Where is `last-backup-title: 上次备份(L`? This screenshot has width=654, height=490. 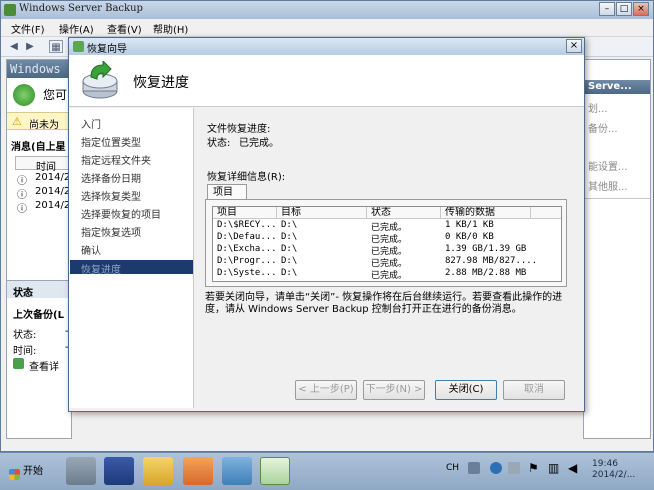
last-backup-title: 上次备份(L is located at coordinates (38, 315).